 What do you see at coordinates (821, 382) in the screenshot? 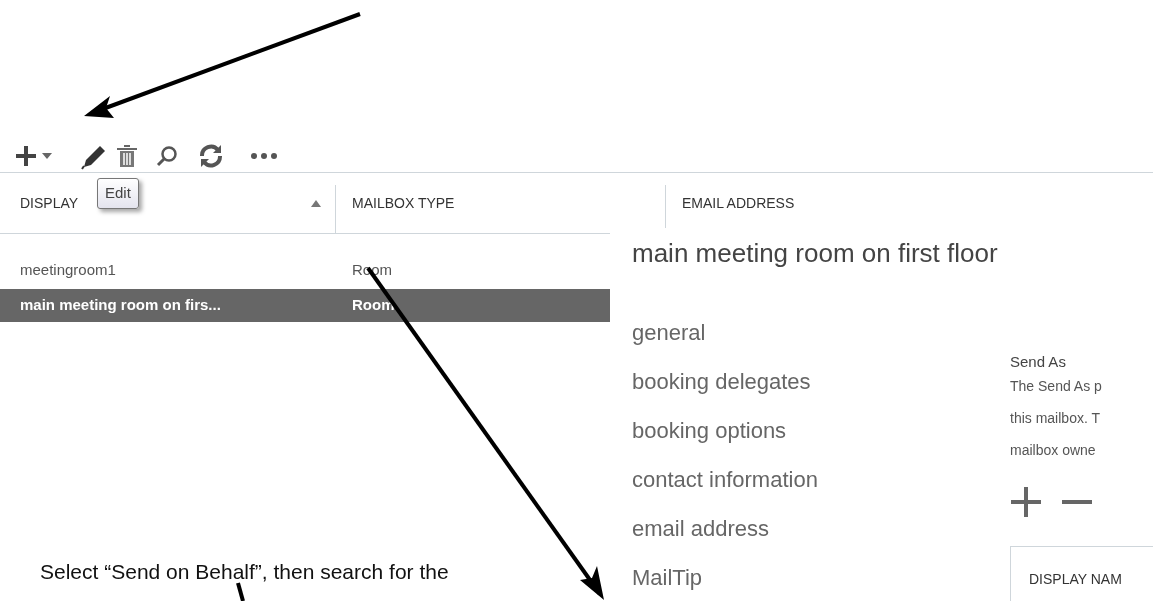
I see `nav-link: booking delegates` at bounding box center [821, 382].